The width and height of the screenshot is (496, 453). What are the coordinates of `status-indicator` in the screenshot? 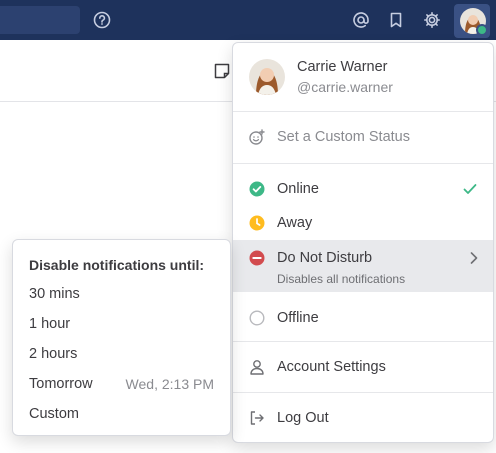 It's located at (482, 30).